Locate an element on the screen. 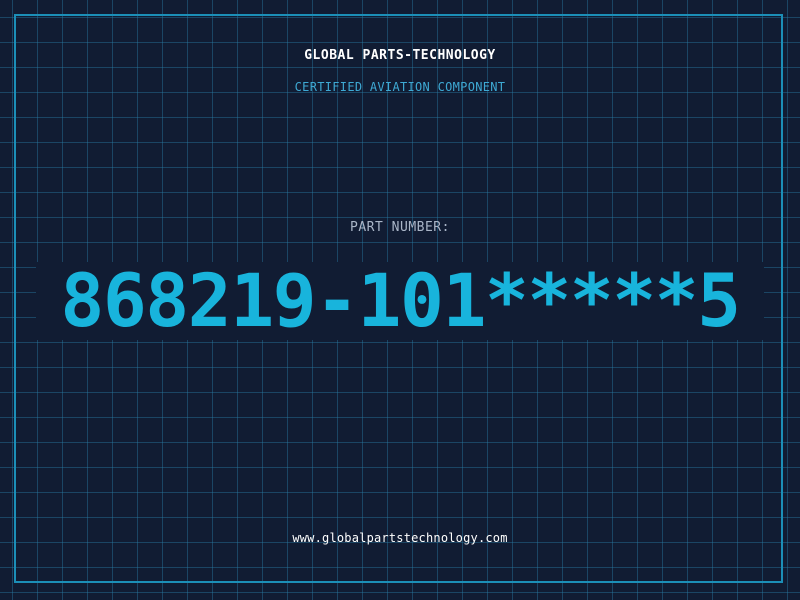 The height and width of the screenshot is (600, 800). website-url: www.globalpartstechnology.com is located at coordinates (400, 538).